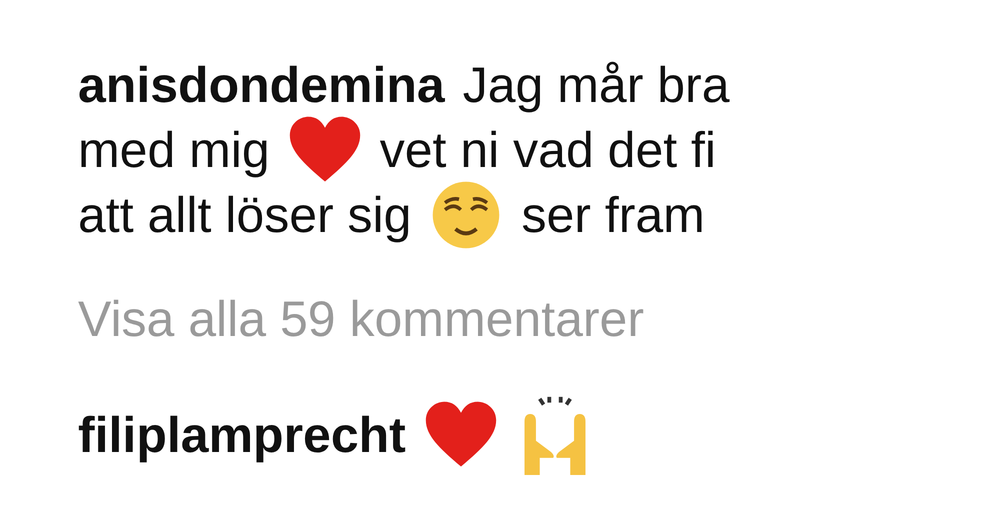 The width and height of the screenshot is (993, 521). I want to click on username: anisdondemina, so click(261, 85).